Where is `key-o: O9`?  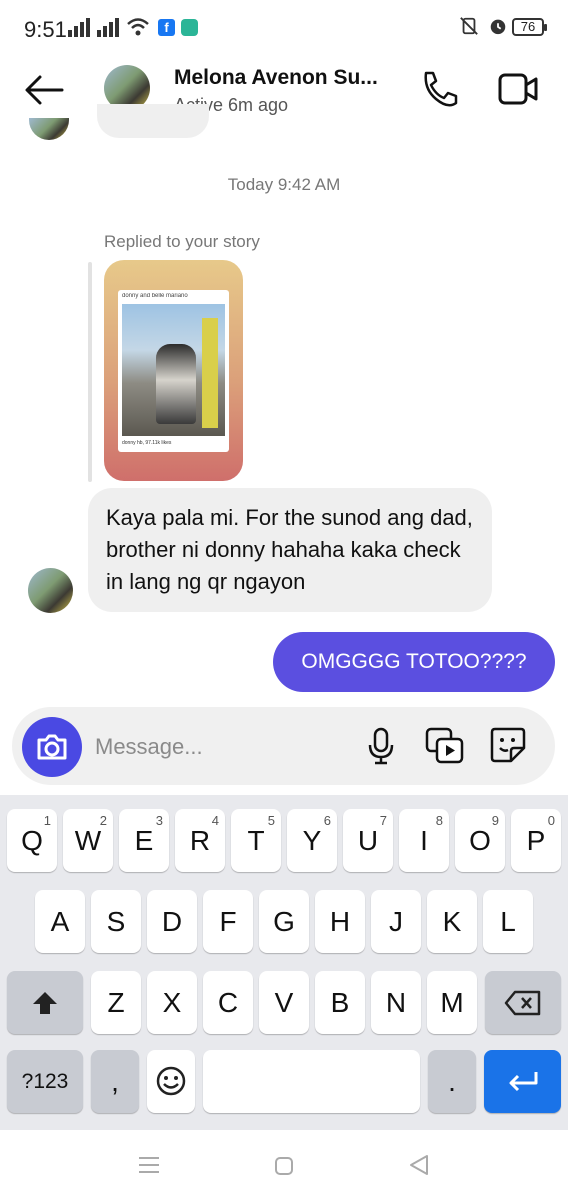 key-o: O9 is located at coordinates (480, 840).